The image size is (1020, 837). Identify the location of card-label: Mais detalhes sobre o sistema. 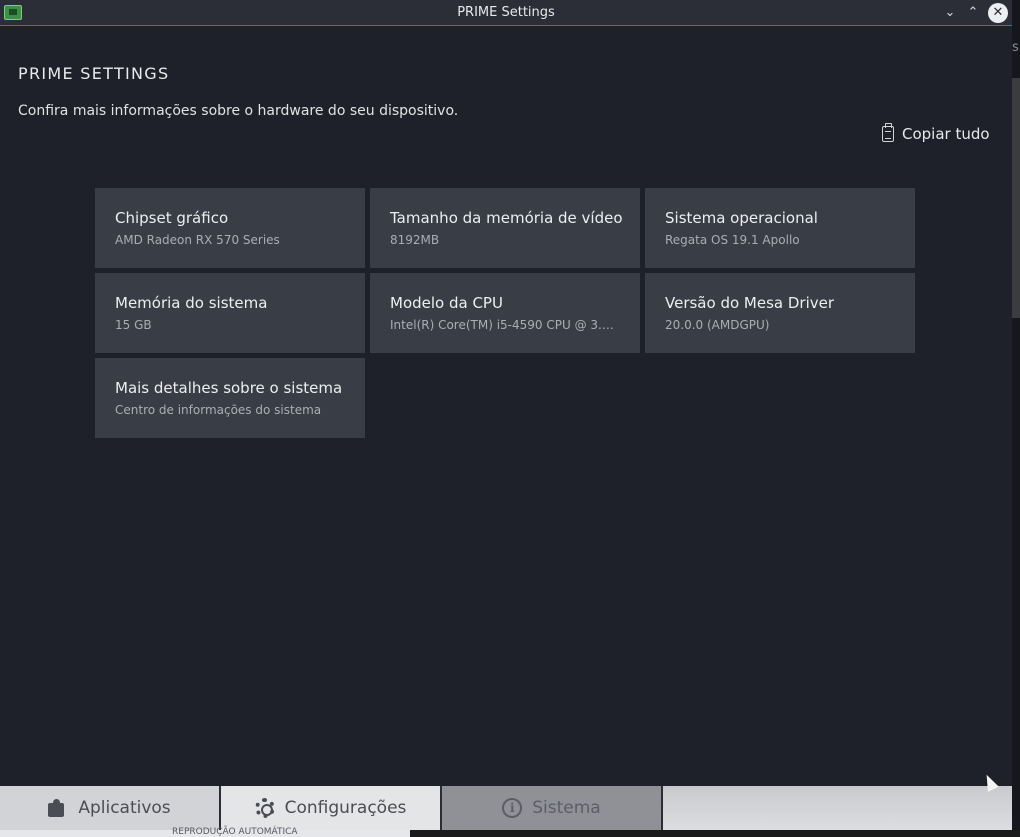
(229, 388).